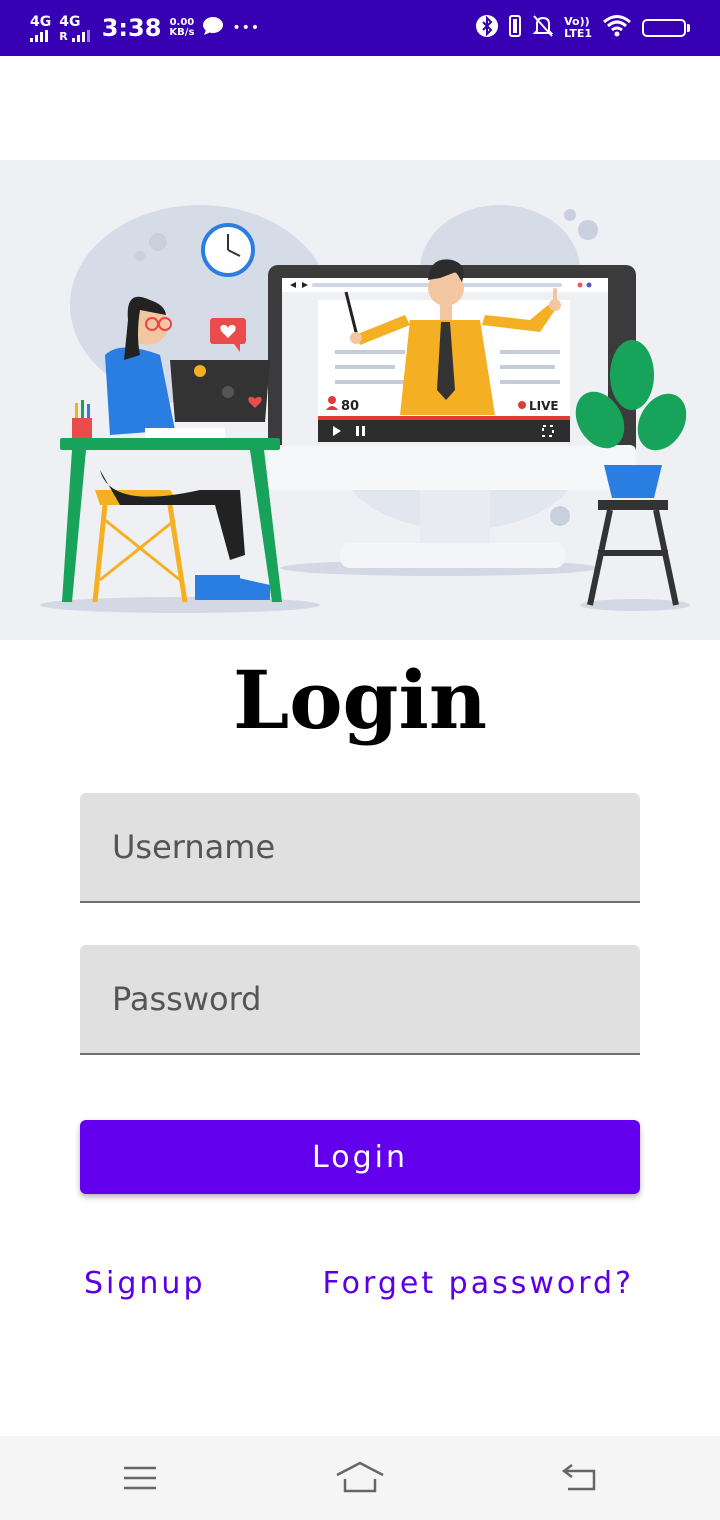 This screenshot has width=720, height=1520. I want to click on username-field, so click(360, 848).